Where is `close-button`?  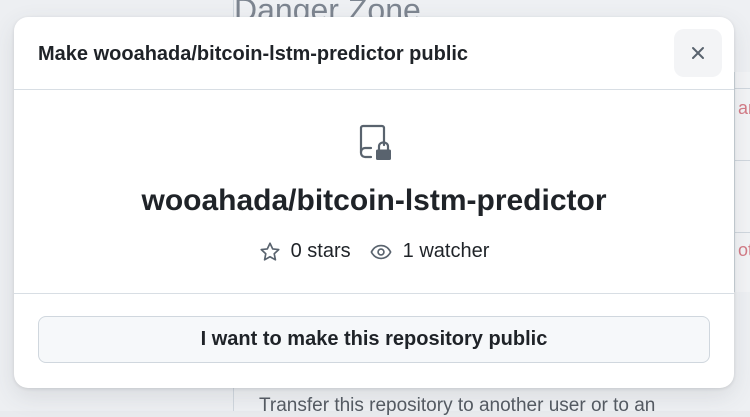
close-button is located at coordinates (698, 53).